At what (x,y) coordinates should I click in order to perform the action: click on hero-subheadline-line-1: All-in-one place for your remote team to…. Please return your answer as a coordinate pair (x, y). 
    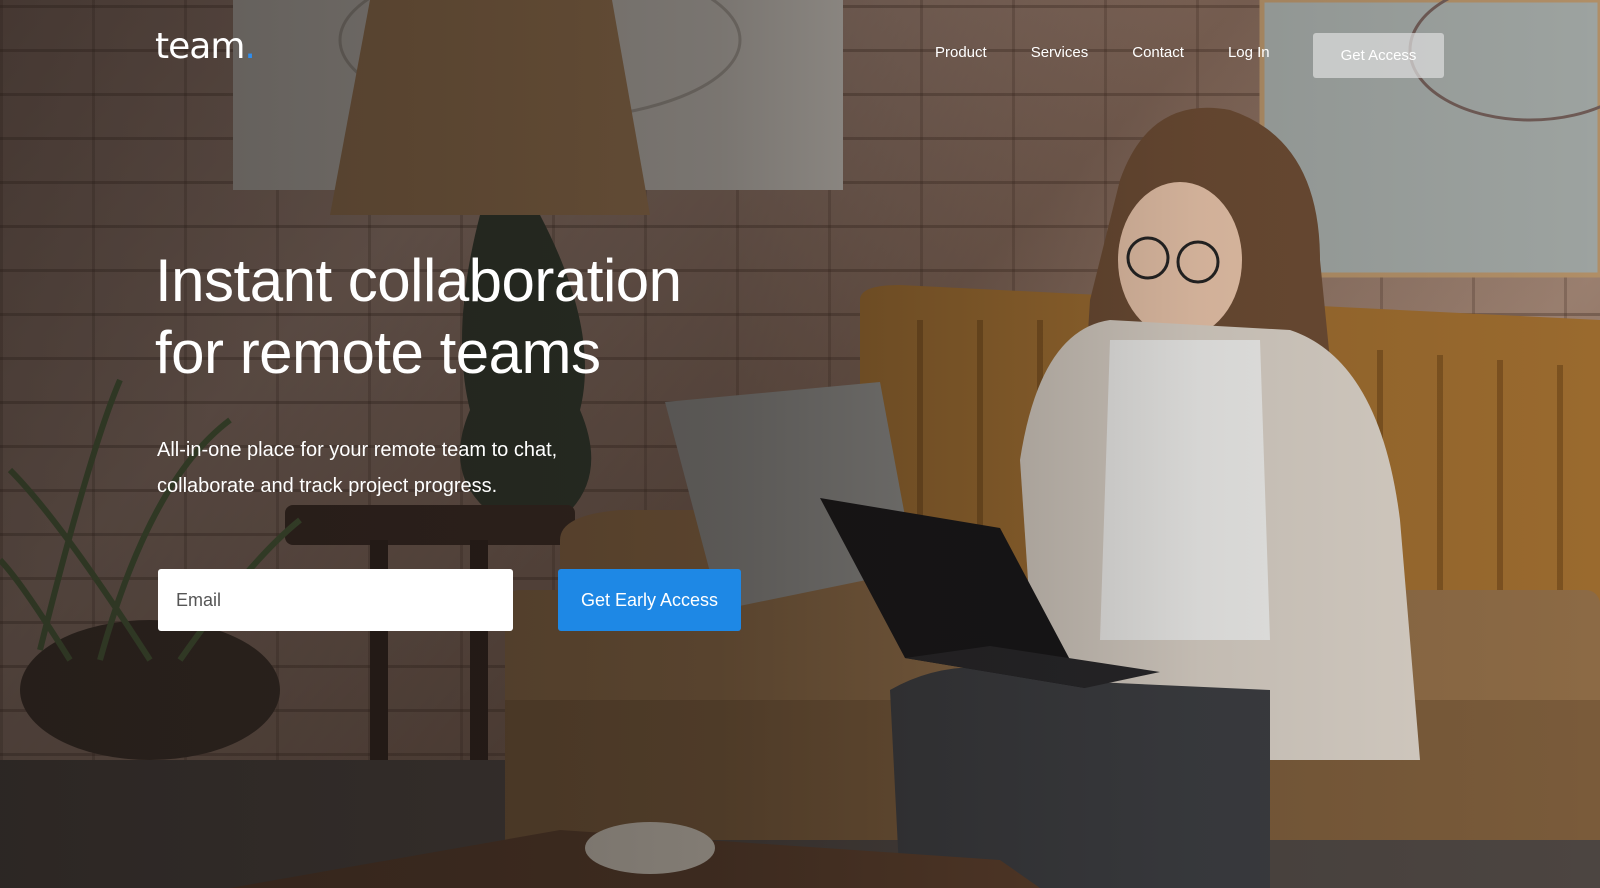
    Looking at the image, I should click on (357, 450).